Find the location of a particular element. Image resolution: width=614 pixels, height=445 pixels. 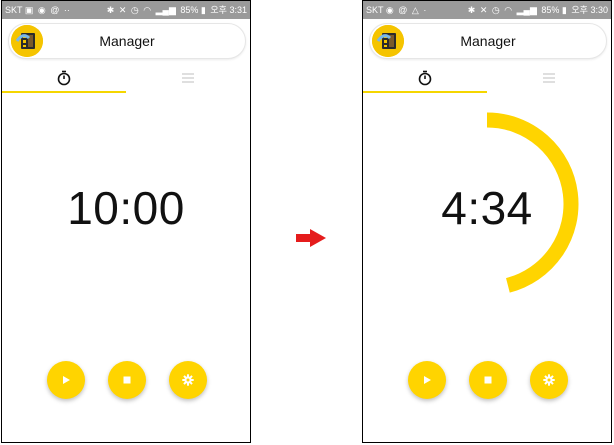

ampm-label: 오후 is located at coordinates (218, 10).